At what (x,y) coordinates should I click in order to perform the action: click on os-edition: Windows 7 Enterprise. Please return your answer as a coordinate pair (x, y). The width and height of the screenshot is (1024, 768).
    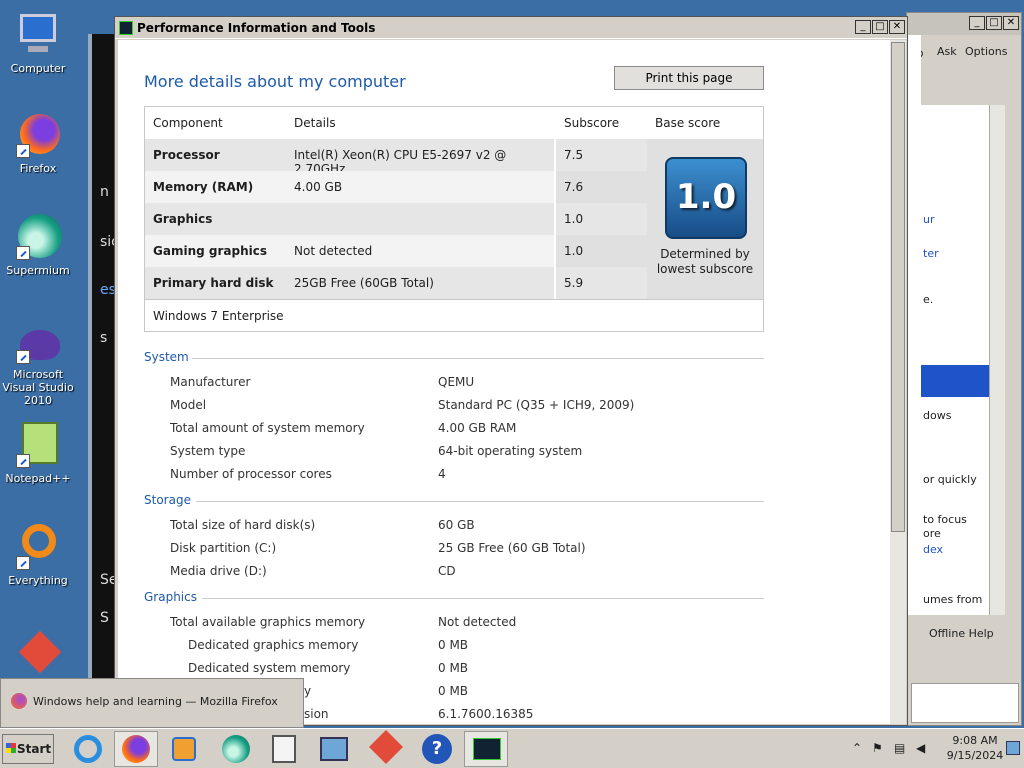
    Looking at the image, I should click on (218, 316).